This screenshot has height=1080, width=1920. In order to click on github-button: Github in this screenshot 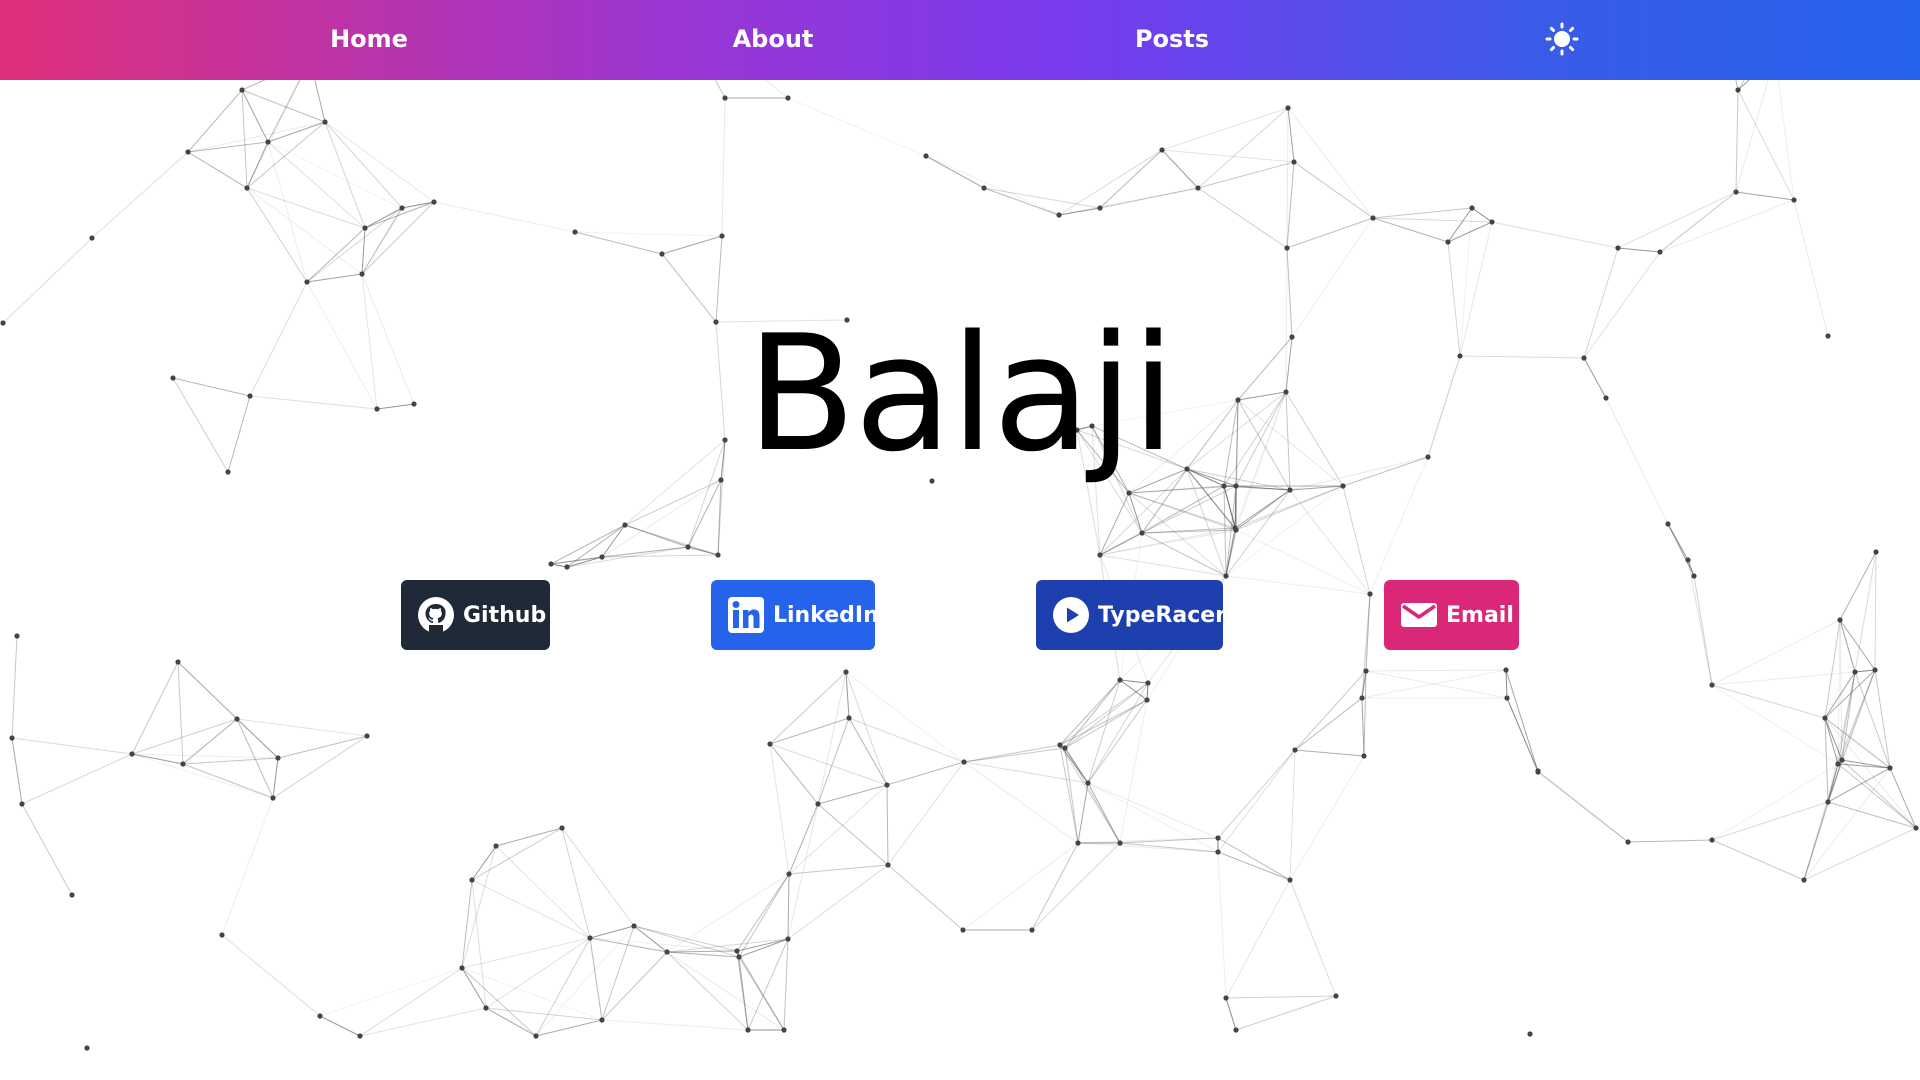, I will do `click(475, 615)`.